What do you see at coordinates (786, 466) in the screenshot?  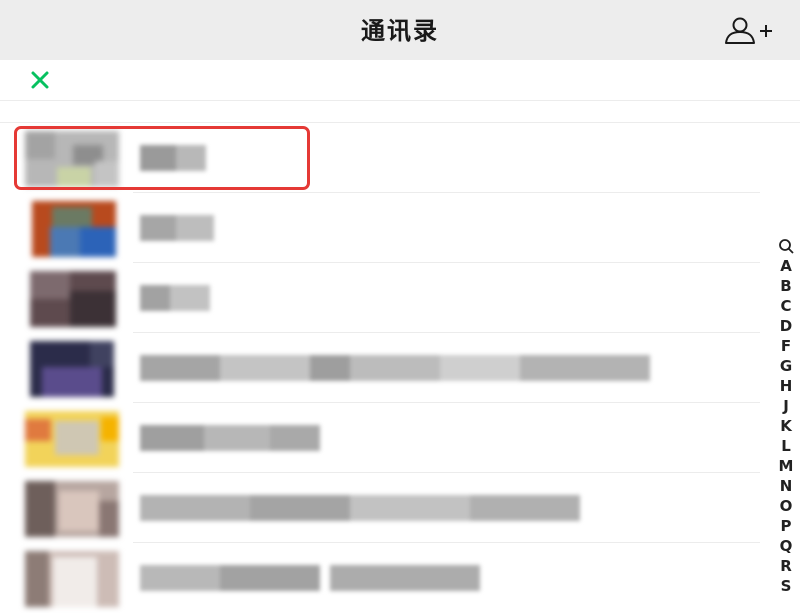 I see `index-letter-m: M` at bounding box center [786, 466].